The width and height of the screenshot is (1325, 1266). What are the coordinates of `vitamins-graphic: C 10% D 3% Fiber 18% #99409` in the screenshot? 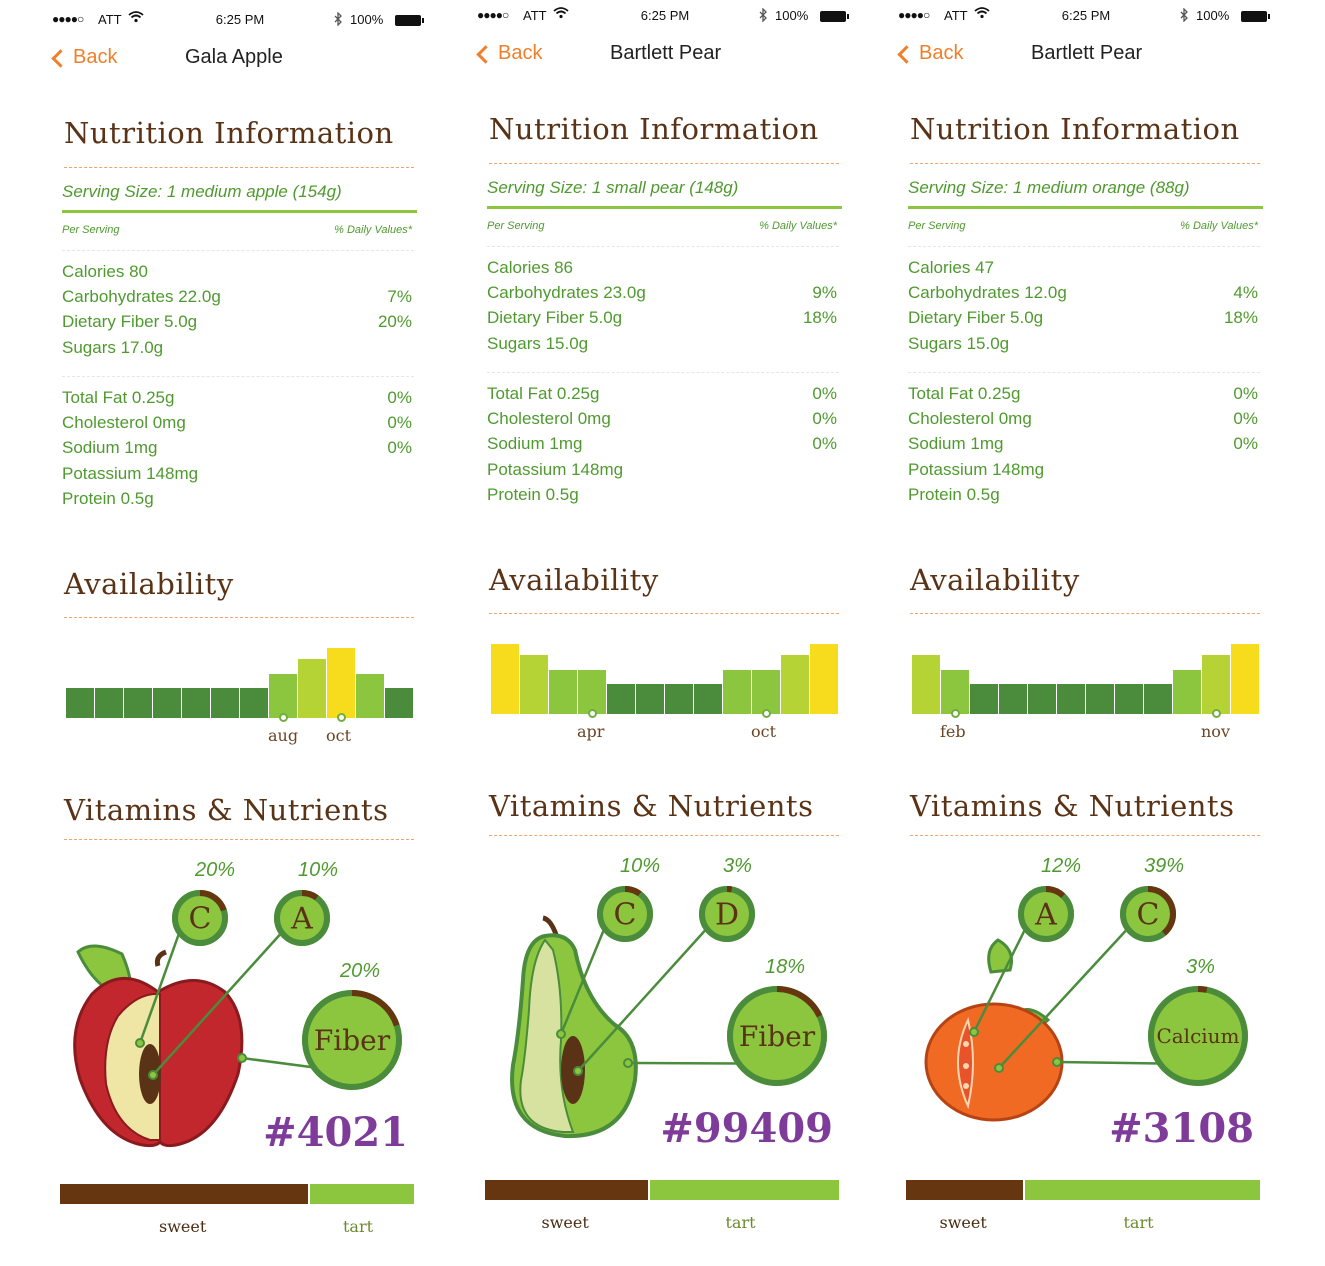 It's located at (665, 1010).